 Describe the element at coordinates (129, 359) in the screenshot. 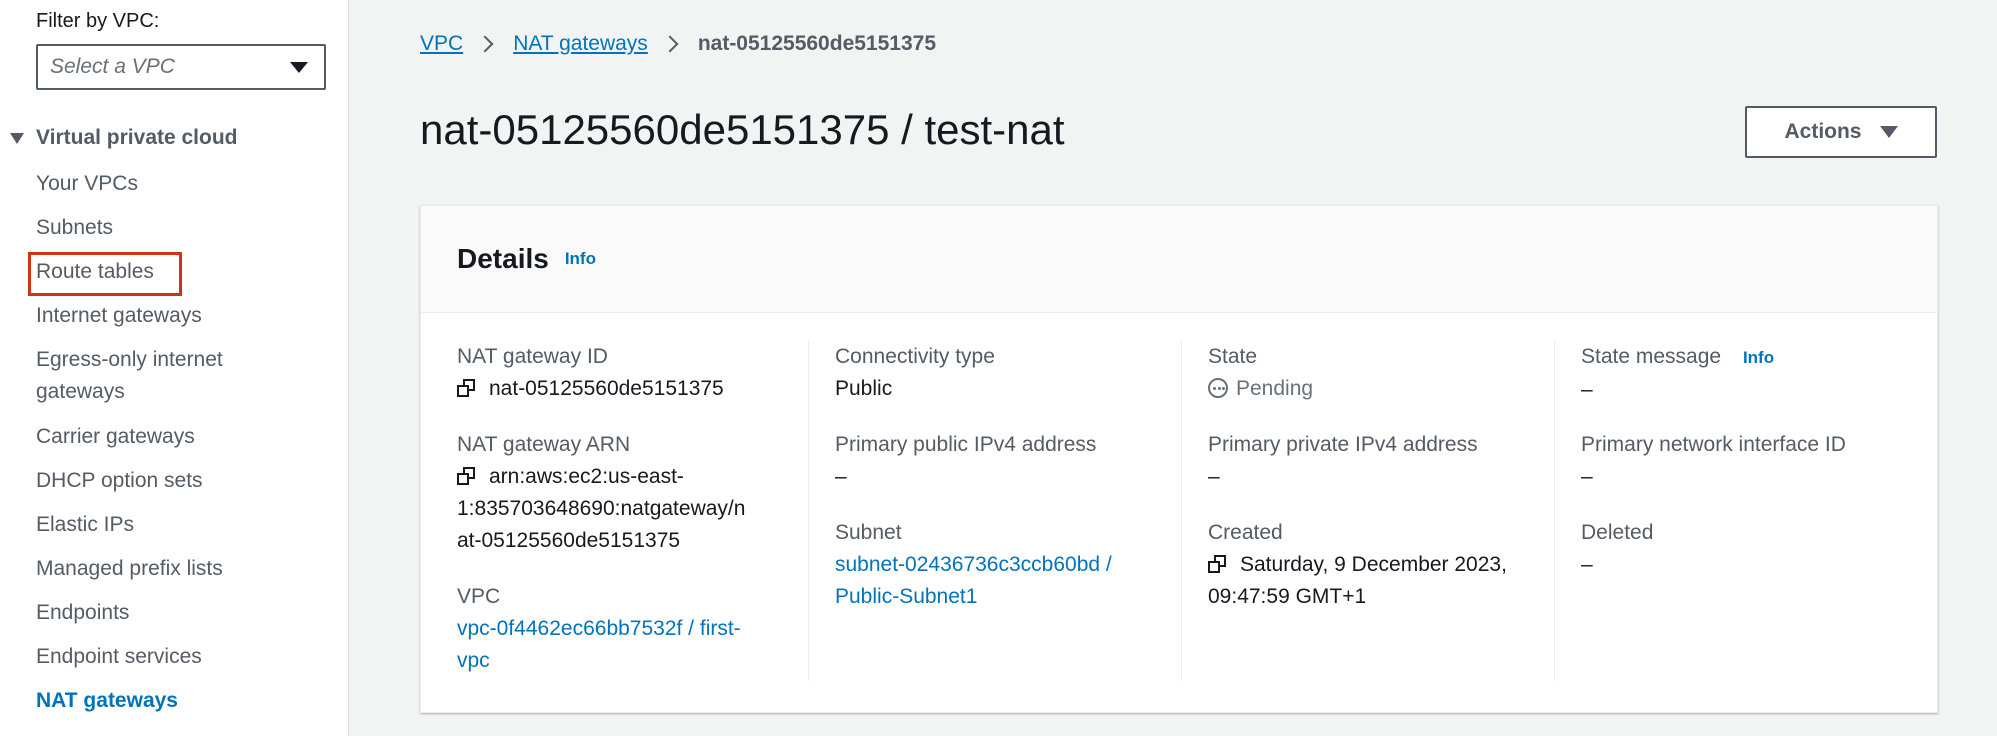

I see `sidebar-item-label: Egress-only internet` at that location.